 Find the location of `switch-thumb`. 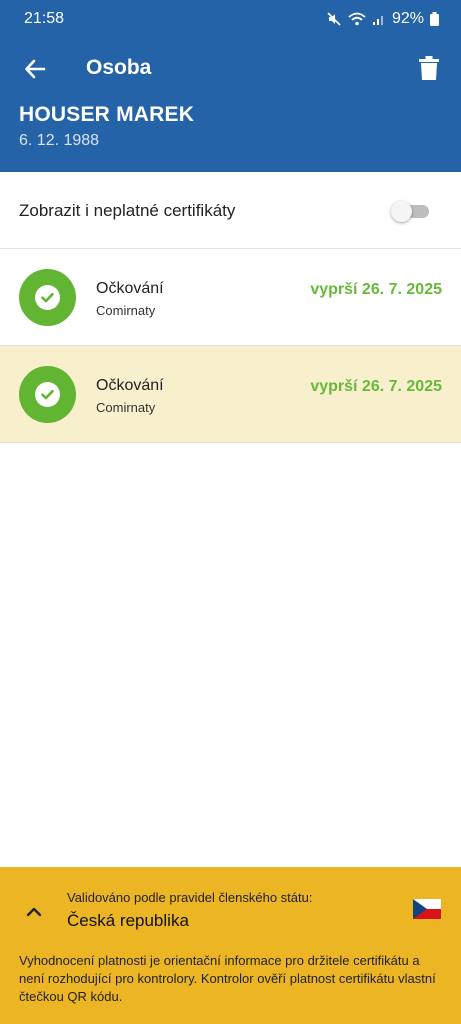

switch-thumb is located at coordinates (401, 211).